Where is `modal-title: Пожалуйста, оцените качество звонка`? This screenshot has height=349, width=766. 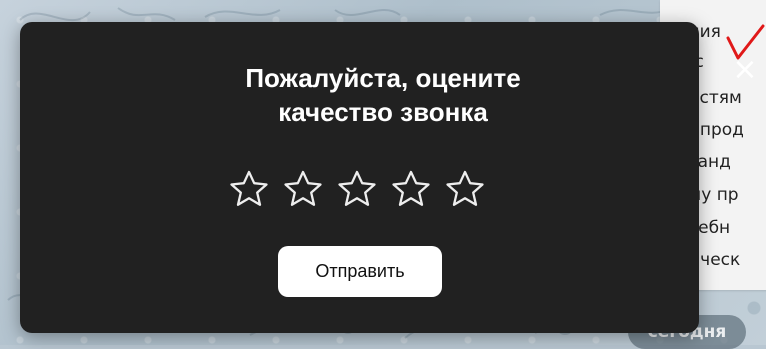
modal-title: Пожалуйста, оцените качество звонка is located at coordinates (383, 95).